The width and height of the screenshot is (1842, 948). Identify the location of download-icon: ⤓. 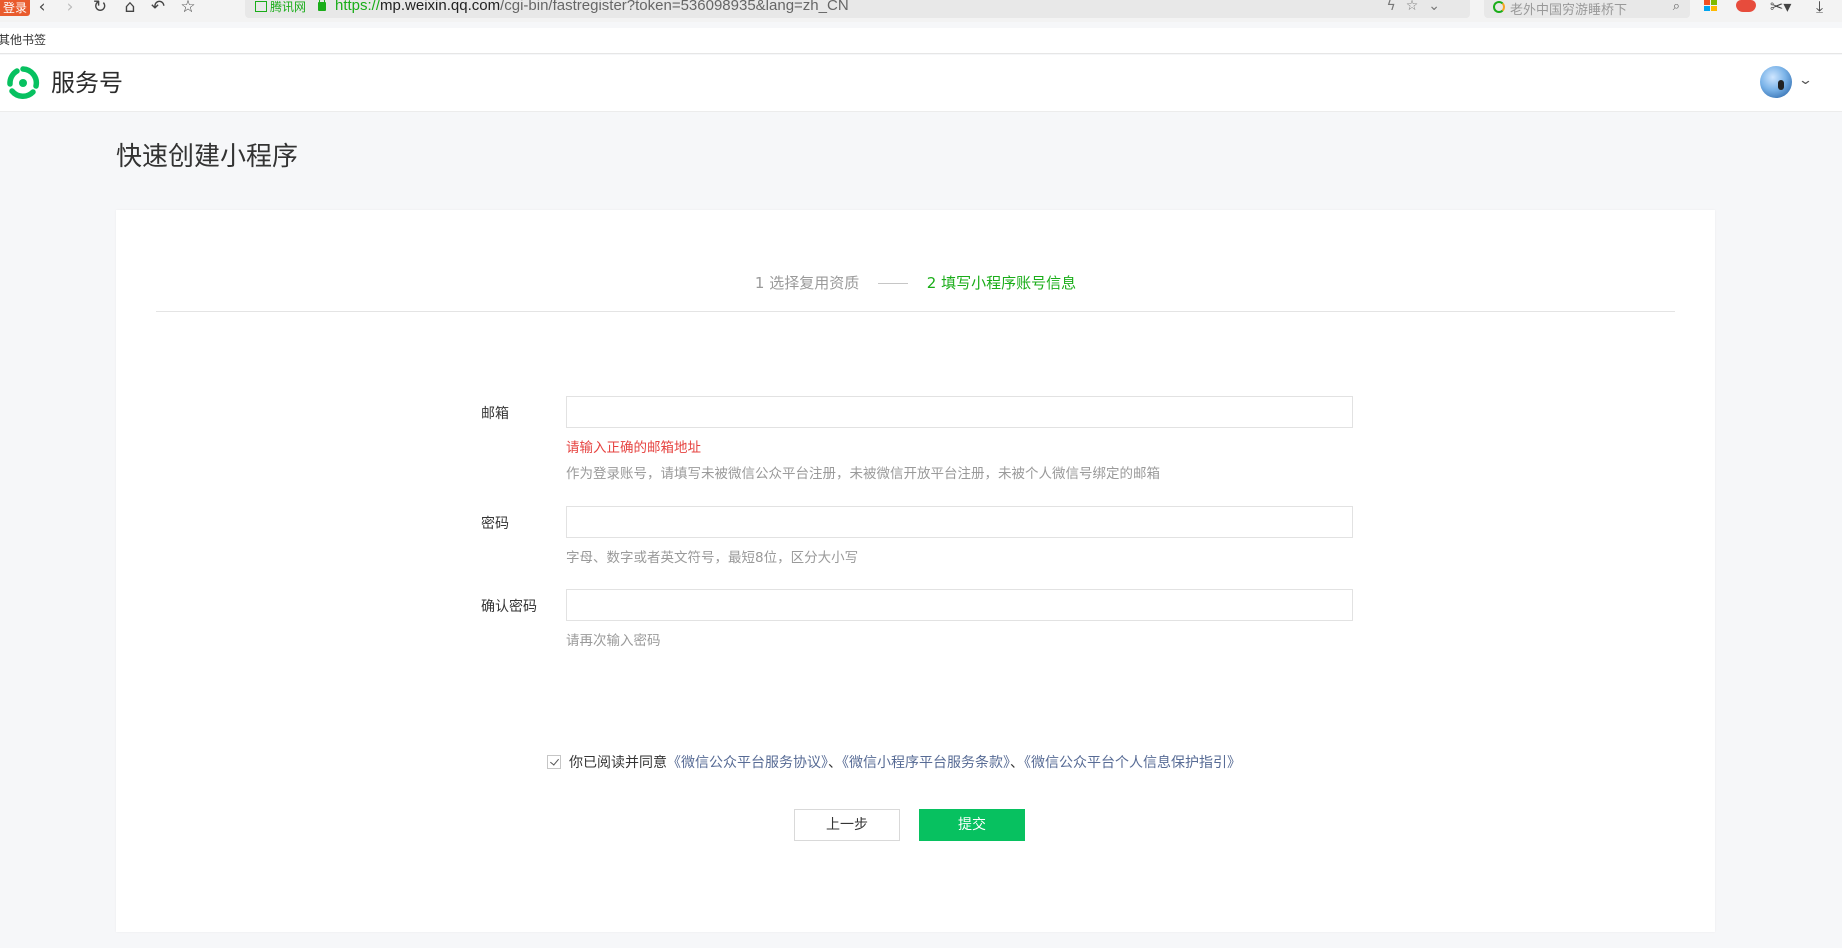
(1819, 8).